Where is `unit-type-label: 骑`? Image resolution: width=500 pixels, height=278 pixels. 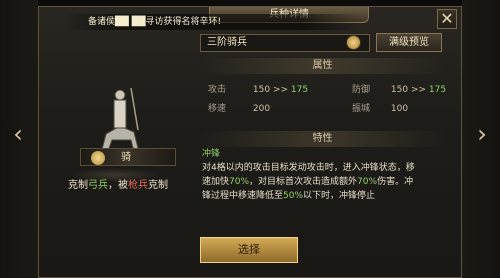
unit-type-label: 骑 is located at coordinates (126, 157).